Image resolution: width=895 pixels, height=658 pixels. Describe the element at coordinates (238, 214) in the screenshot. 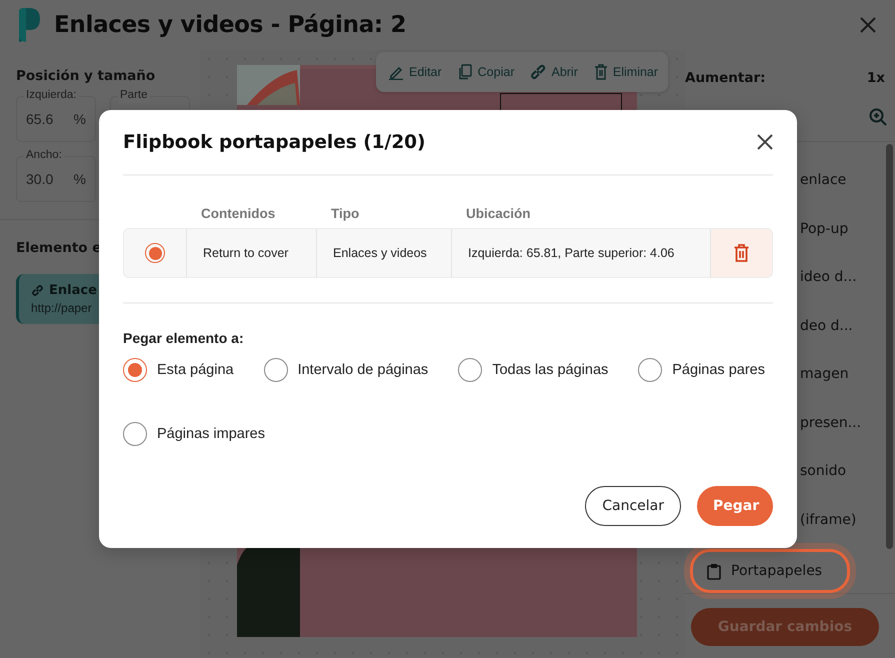

I see `column-header: Contenidos` at that location.